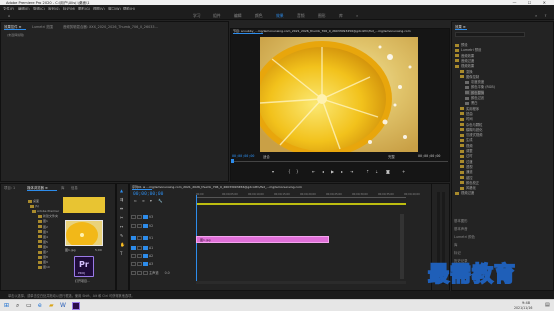  Describe the element at coordinates (536, 15) in the screenshot. I see `search-icon: ⌕` at that location.